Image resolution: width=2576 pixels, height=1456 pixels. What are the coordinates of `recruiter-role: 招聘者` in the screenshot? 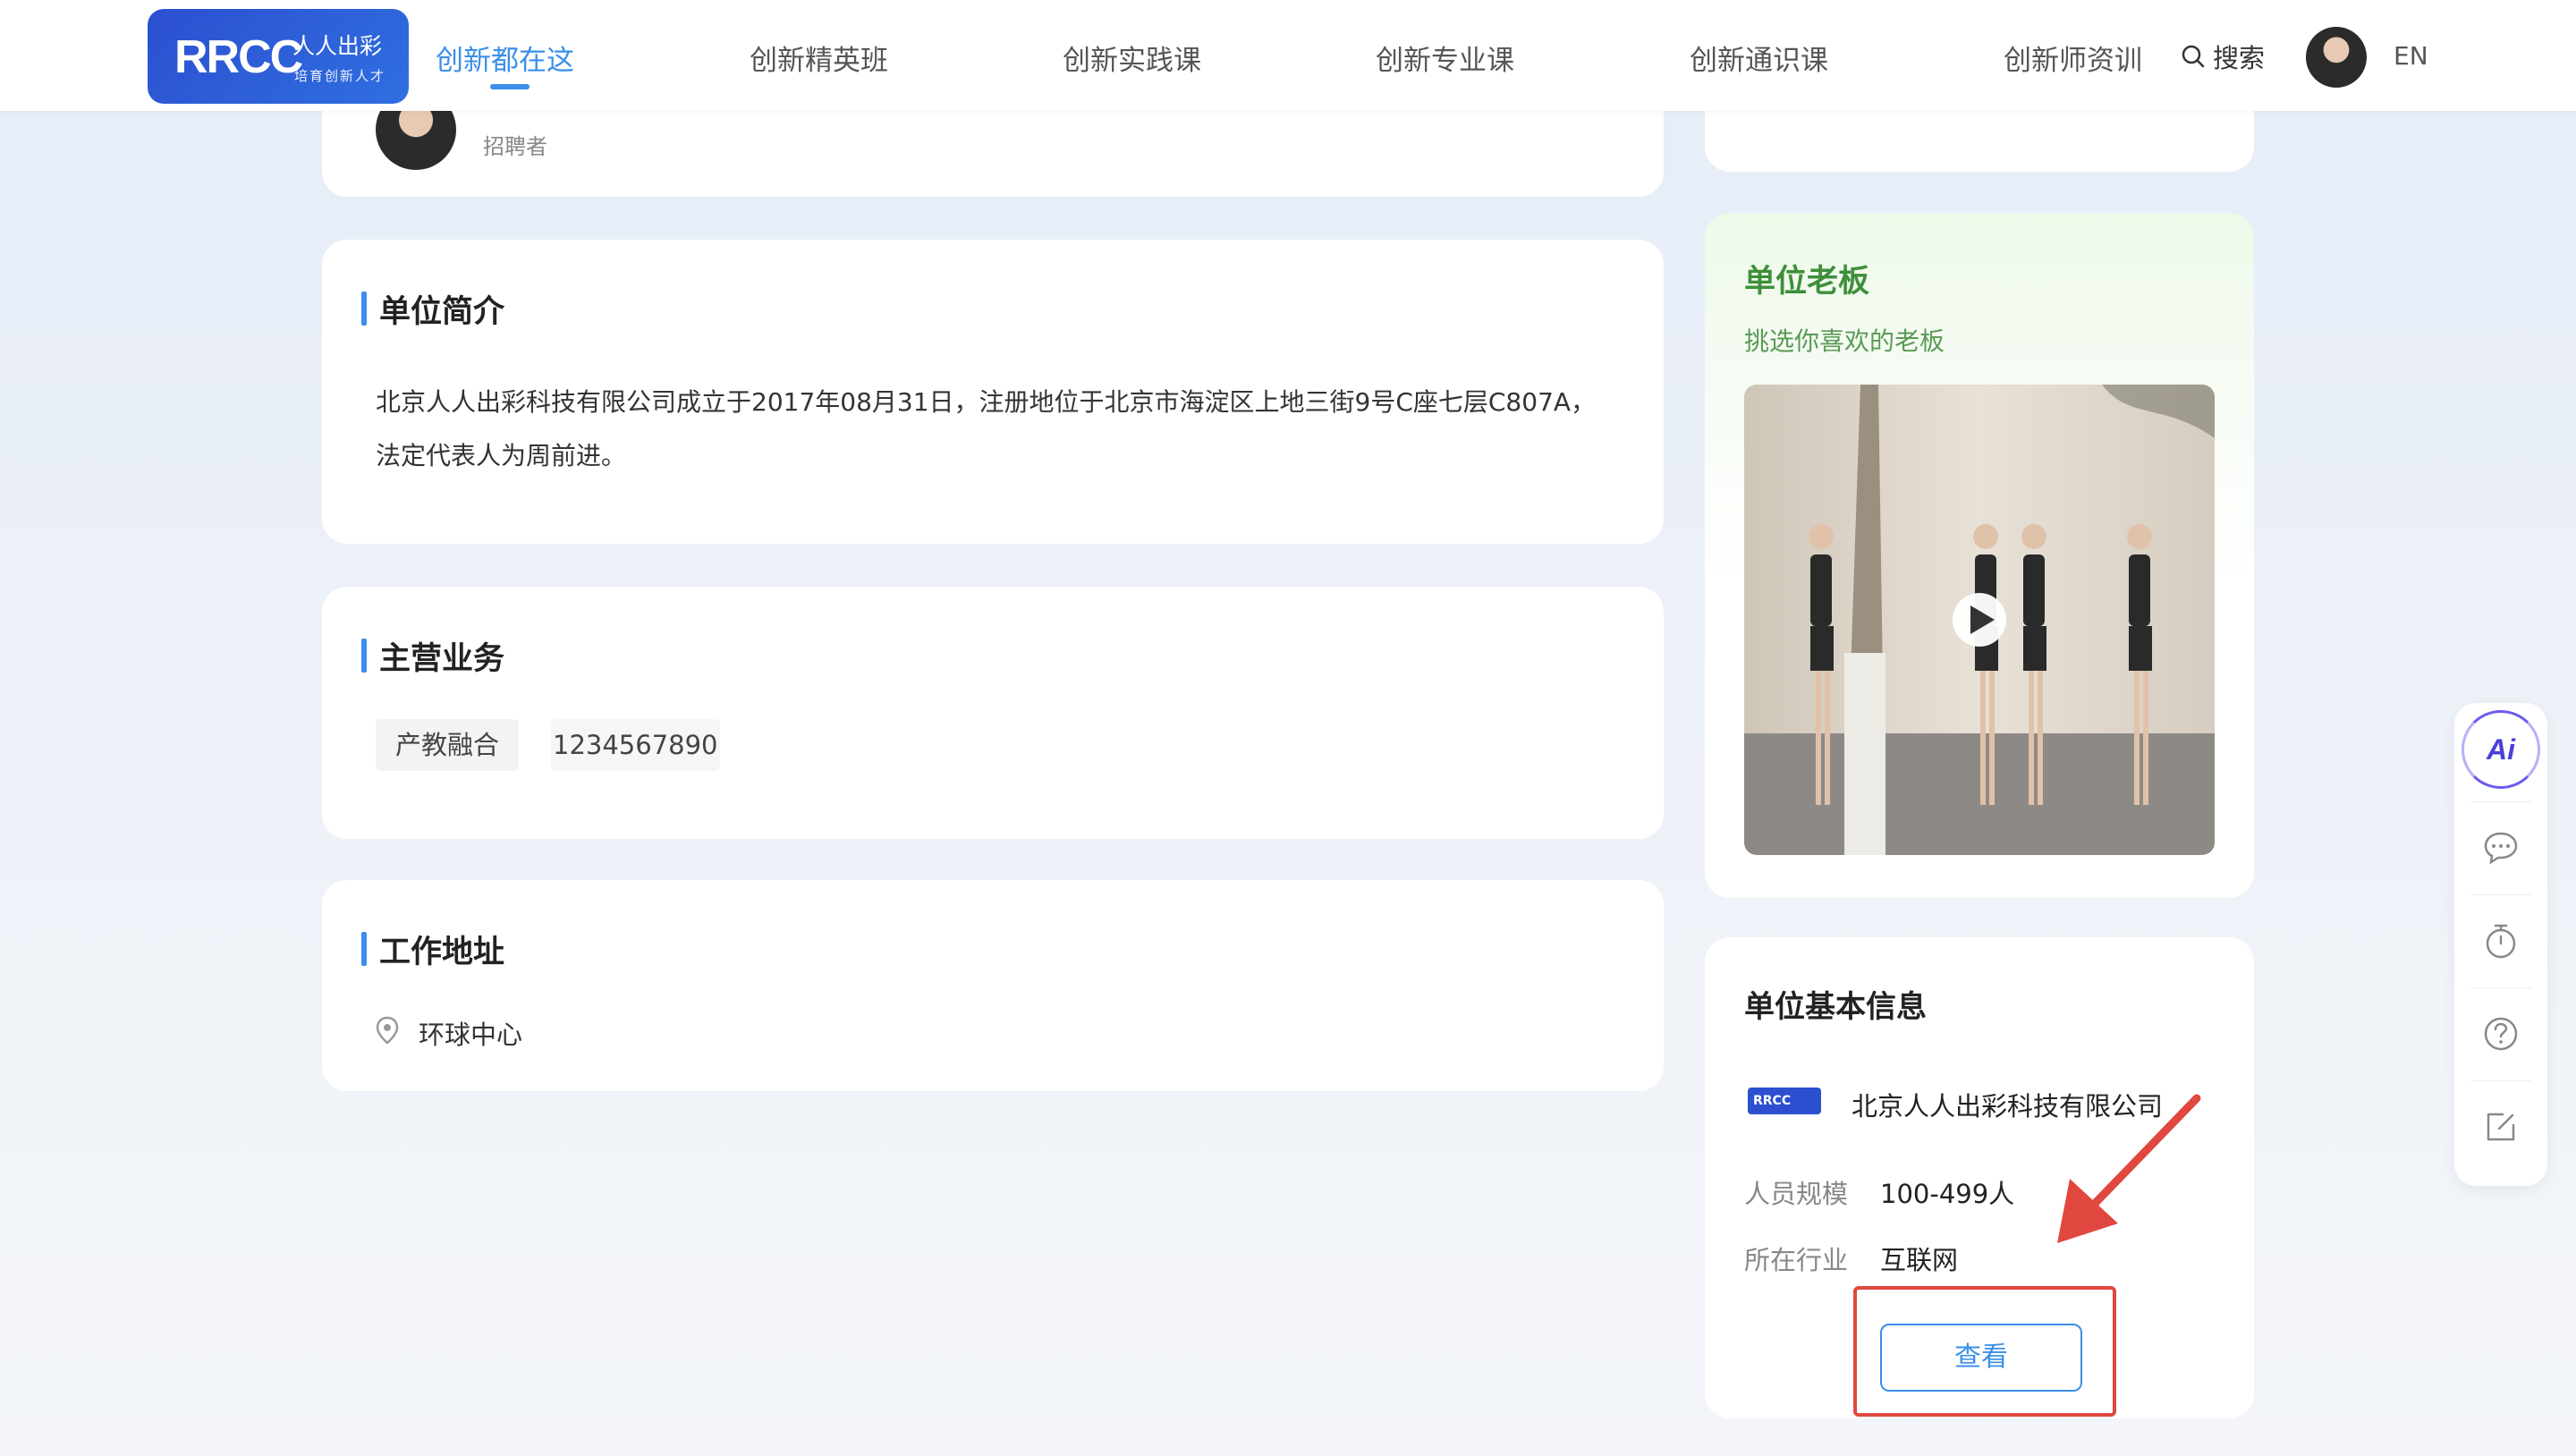 It's located at (515, 146).